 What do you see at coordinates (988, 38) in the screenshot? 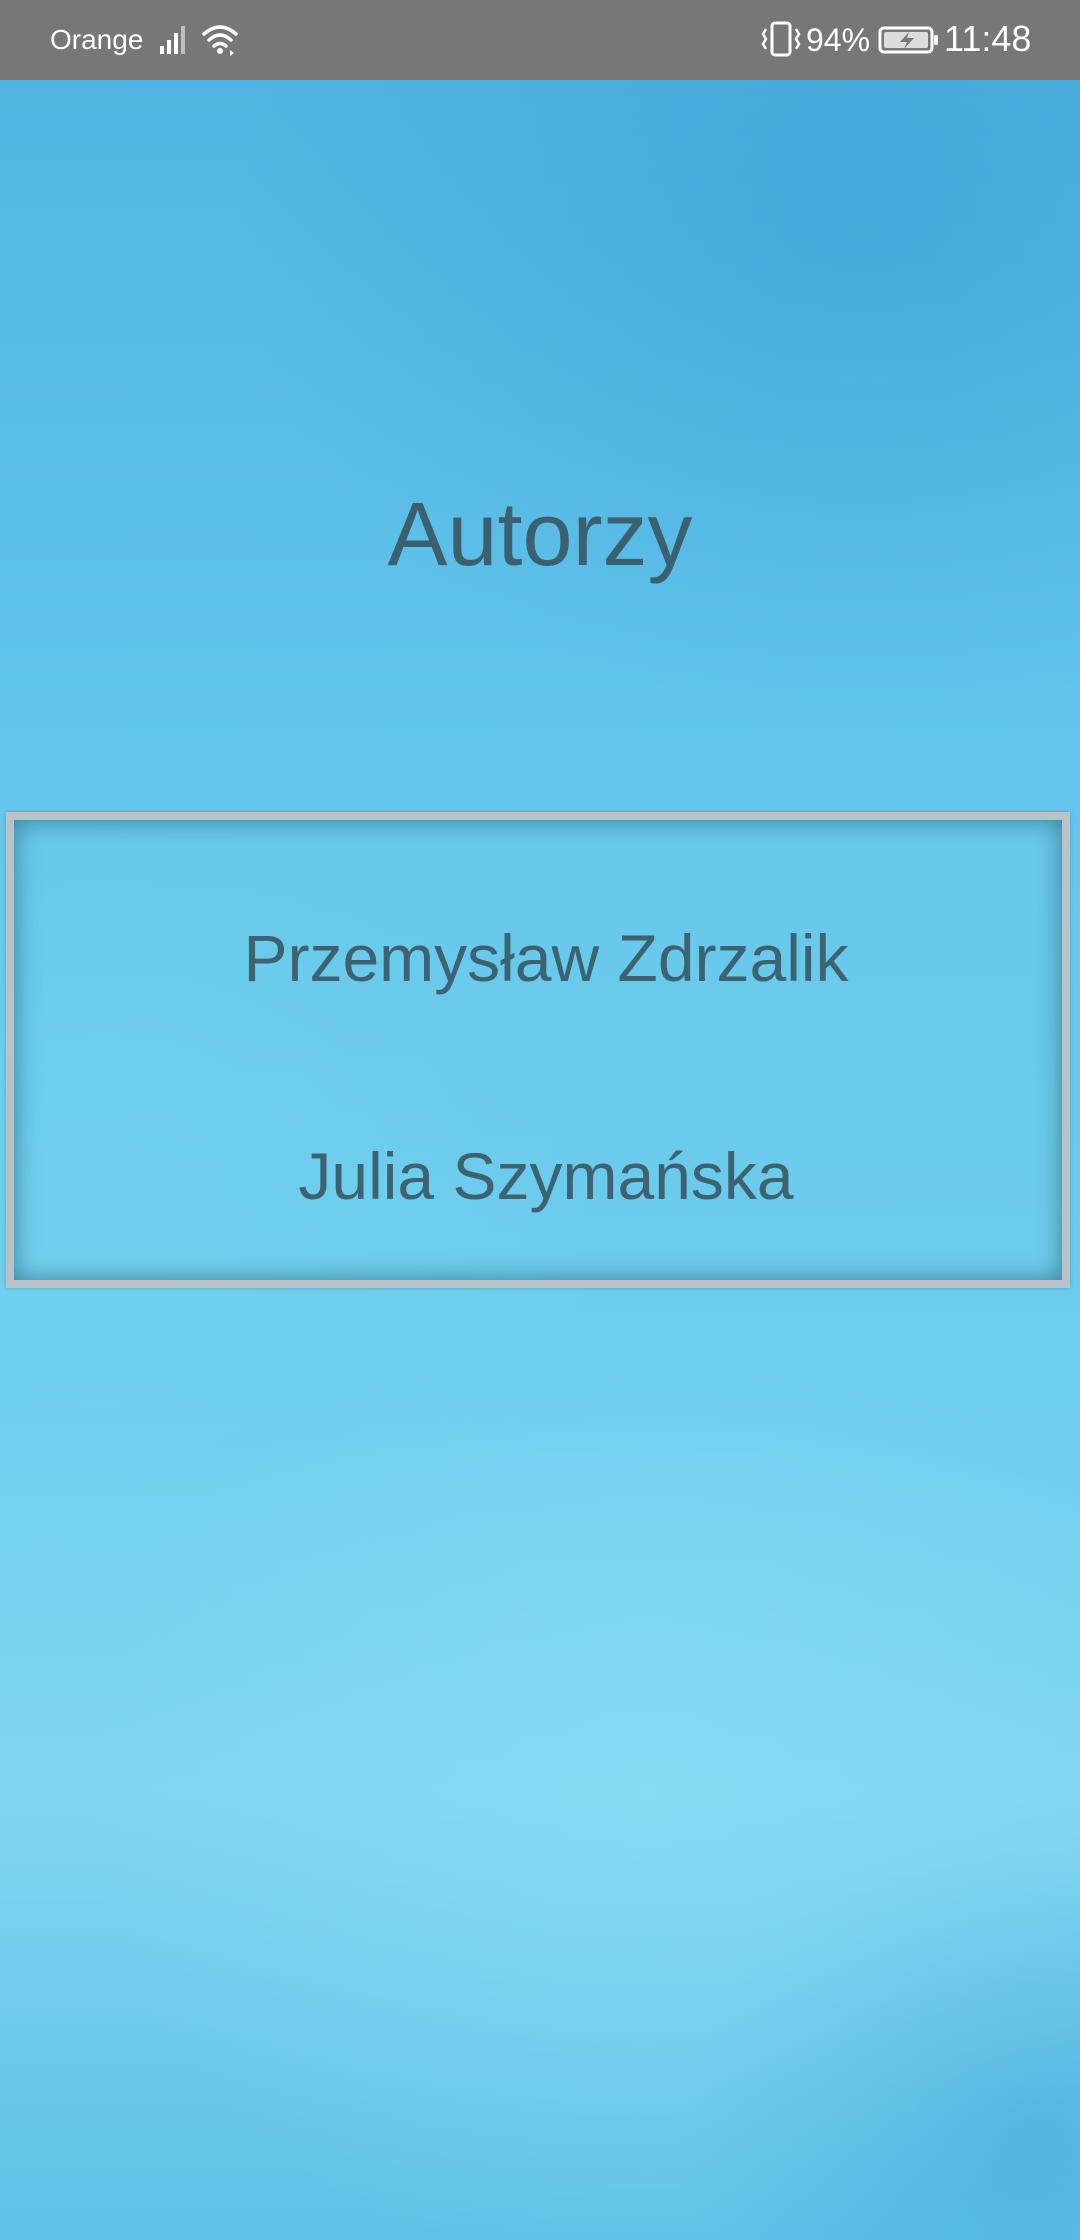
I see `clock: 11:48` at bounding box center [988, 38].